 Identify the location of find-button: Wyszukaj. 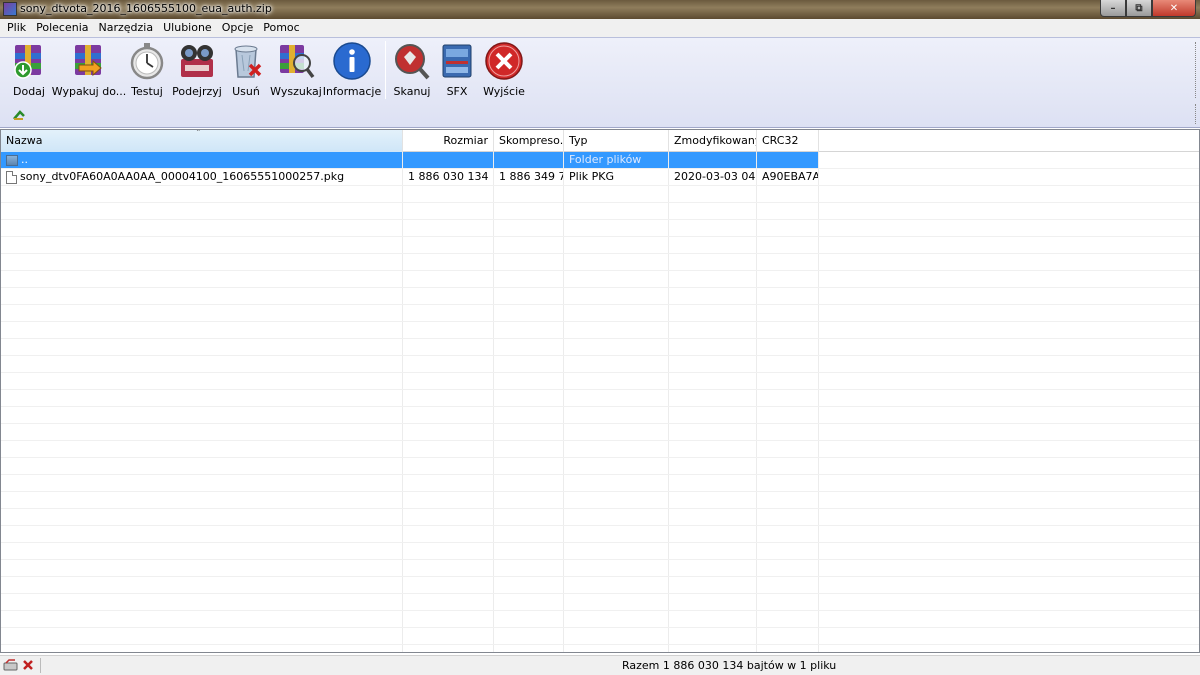
(296, 70).